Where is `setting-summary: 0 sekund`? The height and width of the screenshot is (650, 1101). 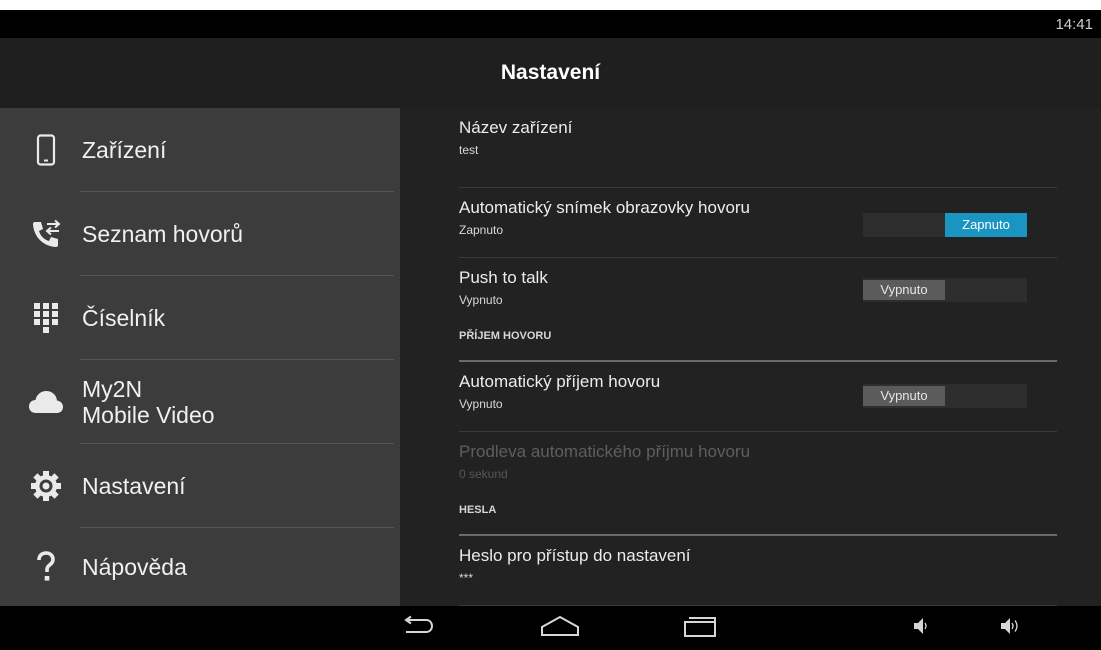
setting-summary: 0 sekund is located at coordinates (483, 474).